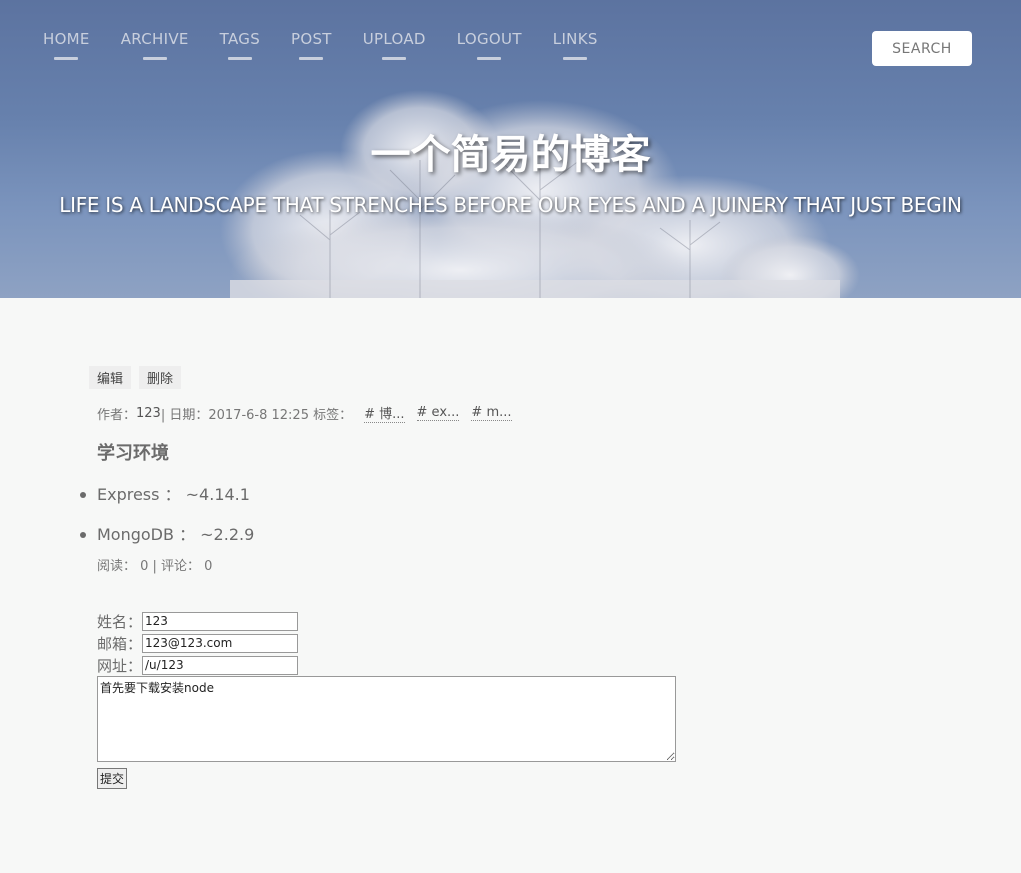  What do you see at coordinates (112, 778) in the screenshot?
I see `submit-button: 提交` at bounding box center [112, 778].